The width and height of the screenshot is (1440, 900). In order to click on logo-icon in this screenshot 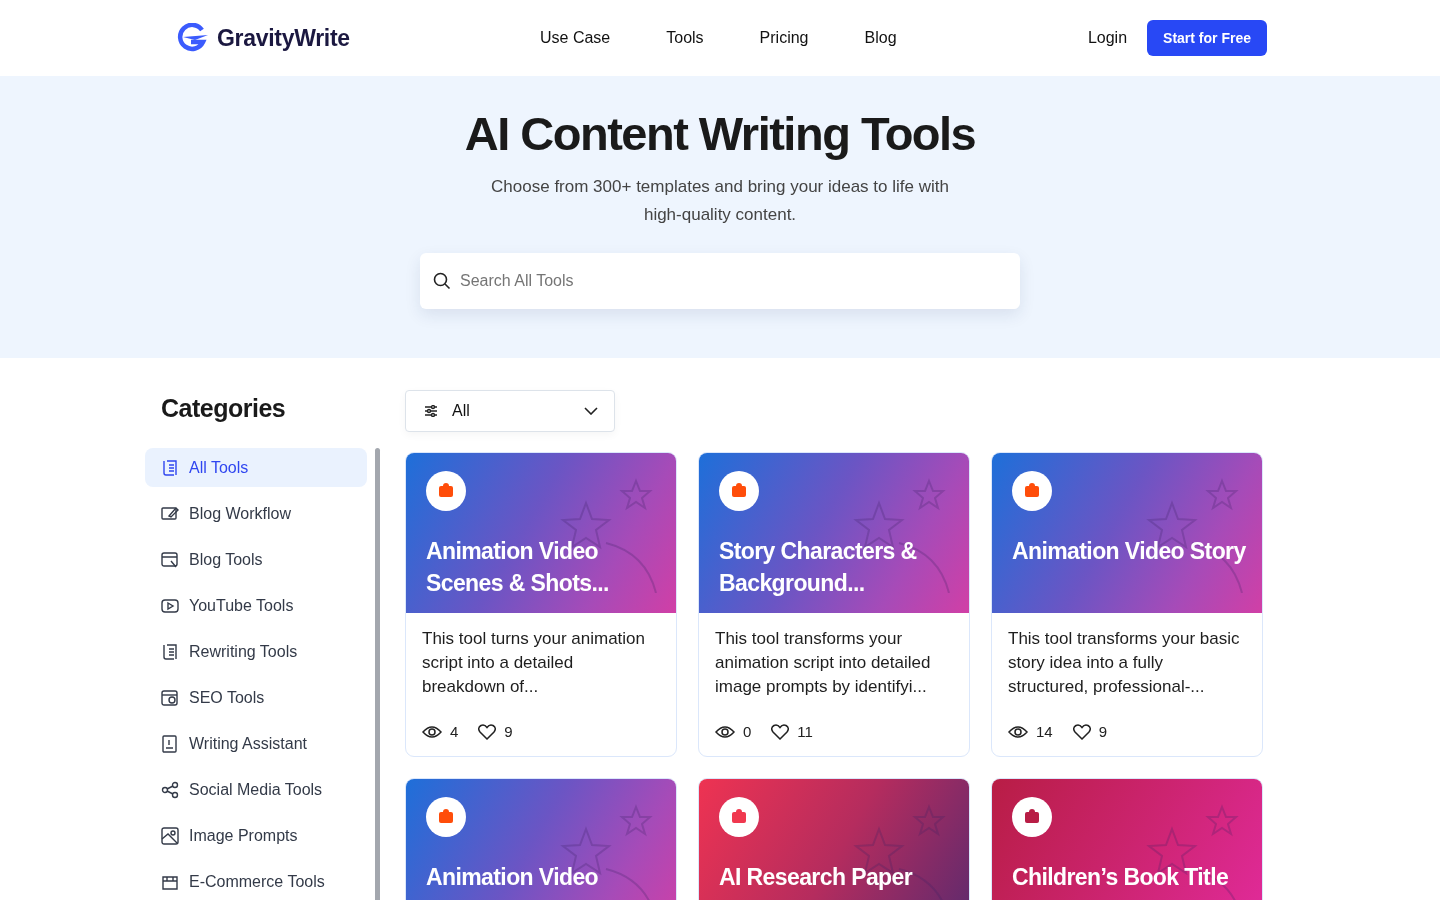, I will do `click(192, 38)`.